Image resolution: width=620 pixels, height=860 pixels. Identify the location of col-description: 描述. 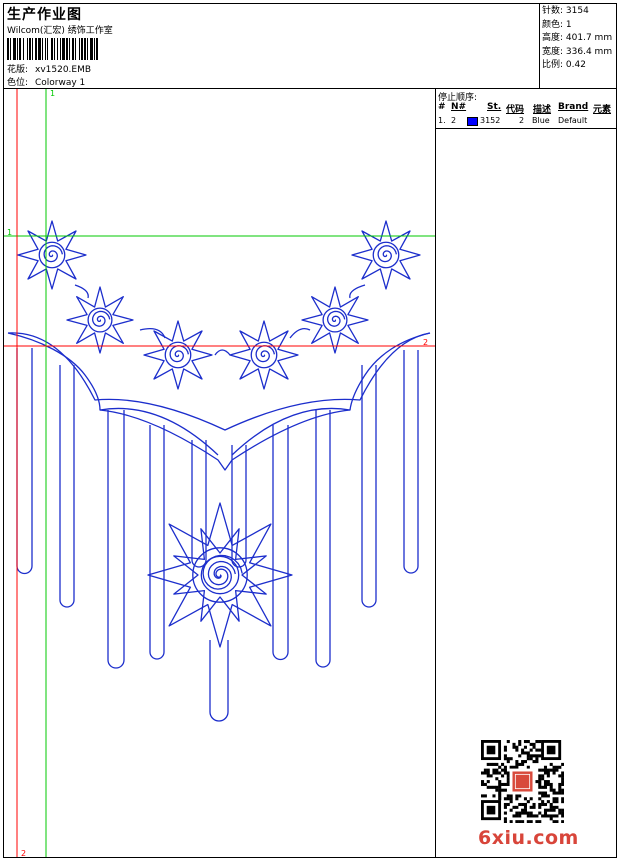
(542, 110).